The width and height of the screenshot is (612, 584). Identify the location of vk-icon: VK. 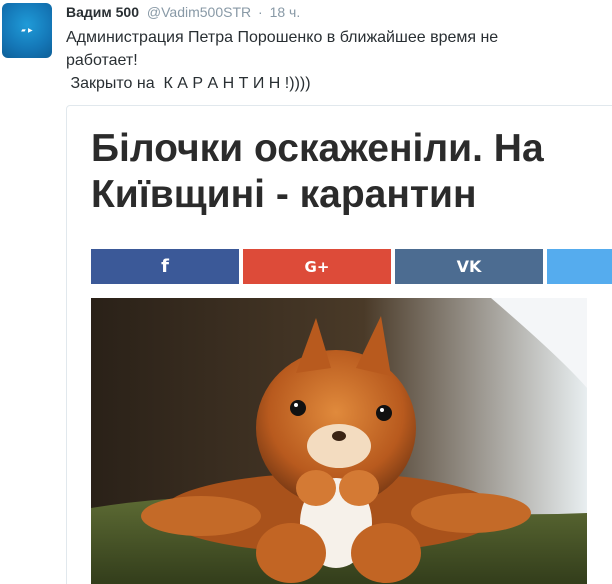
(469, 266).